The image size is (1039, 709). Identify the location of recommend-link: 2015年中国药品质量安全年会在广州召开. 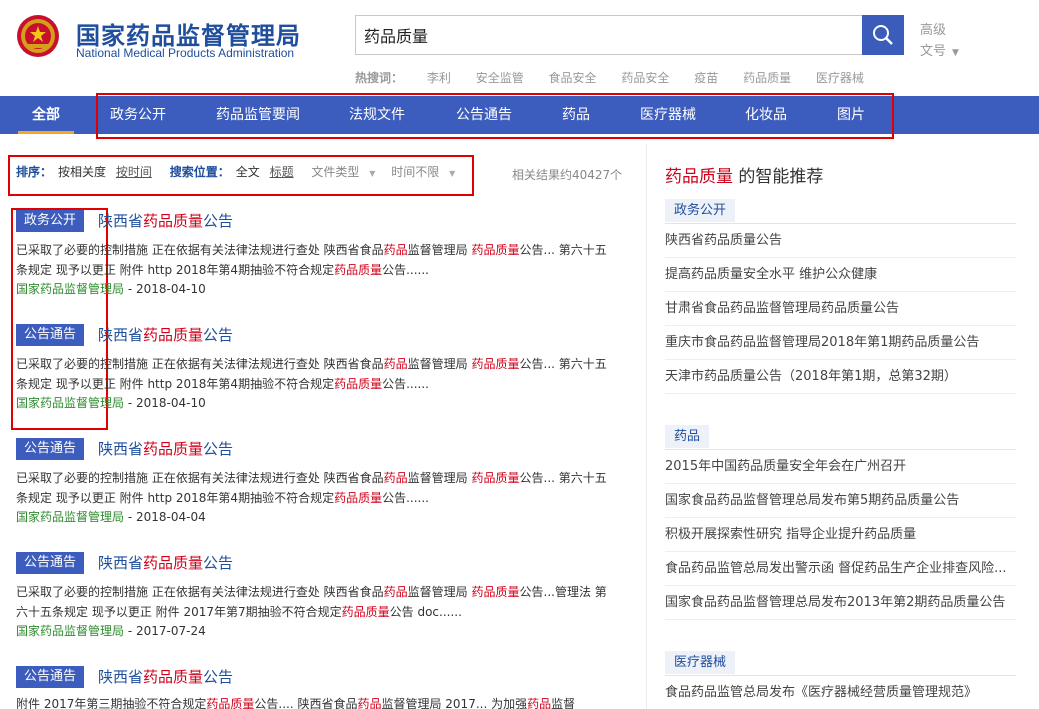
(840, 467).